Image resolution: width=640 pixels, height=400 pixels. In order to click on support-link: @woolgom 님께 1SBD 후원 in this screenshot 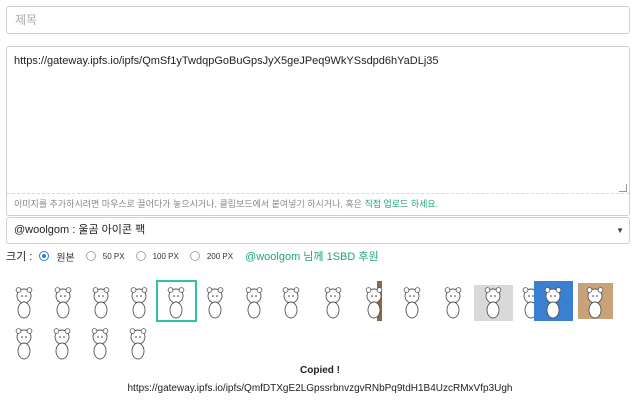, I will do `click(312, 256)`.